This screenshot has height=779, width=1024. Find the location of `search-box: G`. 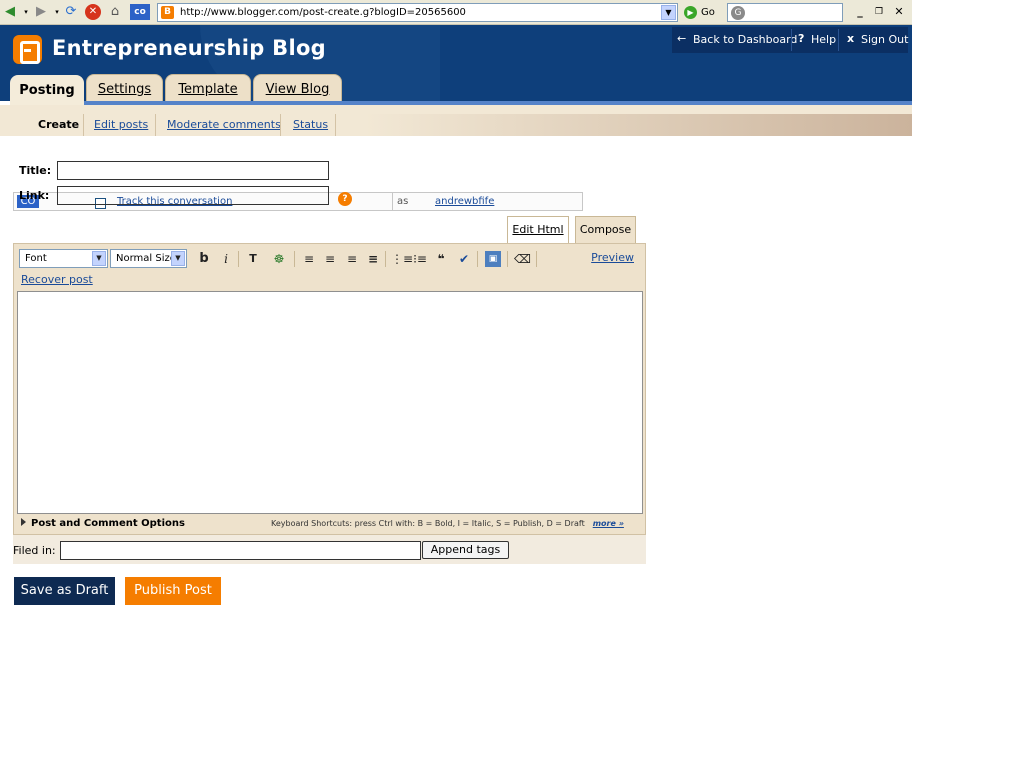

search-box: G is located at coordinates (785, 12).